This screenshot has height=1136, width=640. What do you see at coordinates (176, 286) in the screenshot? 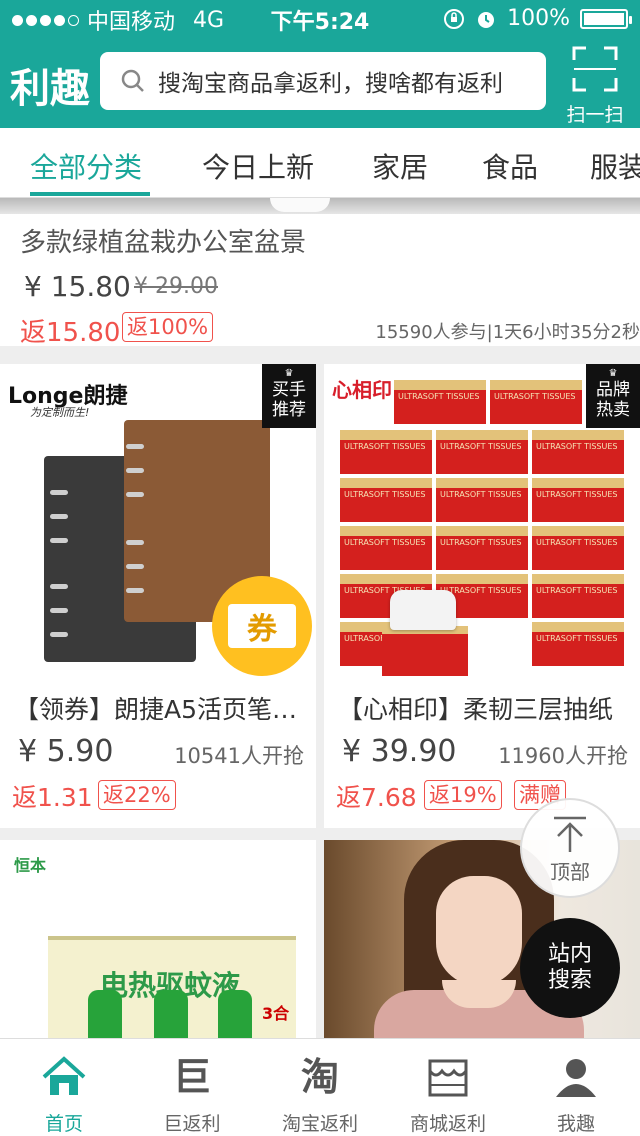
I see `product-original-price: ¥ 29.00` at bounding box center [176, 286].